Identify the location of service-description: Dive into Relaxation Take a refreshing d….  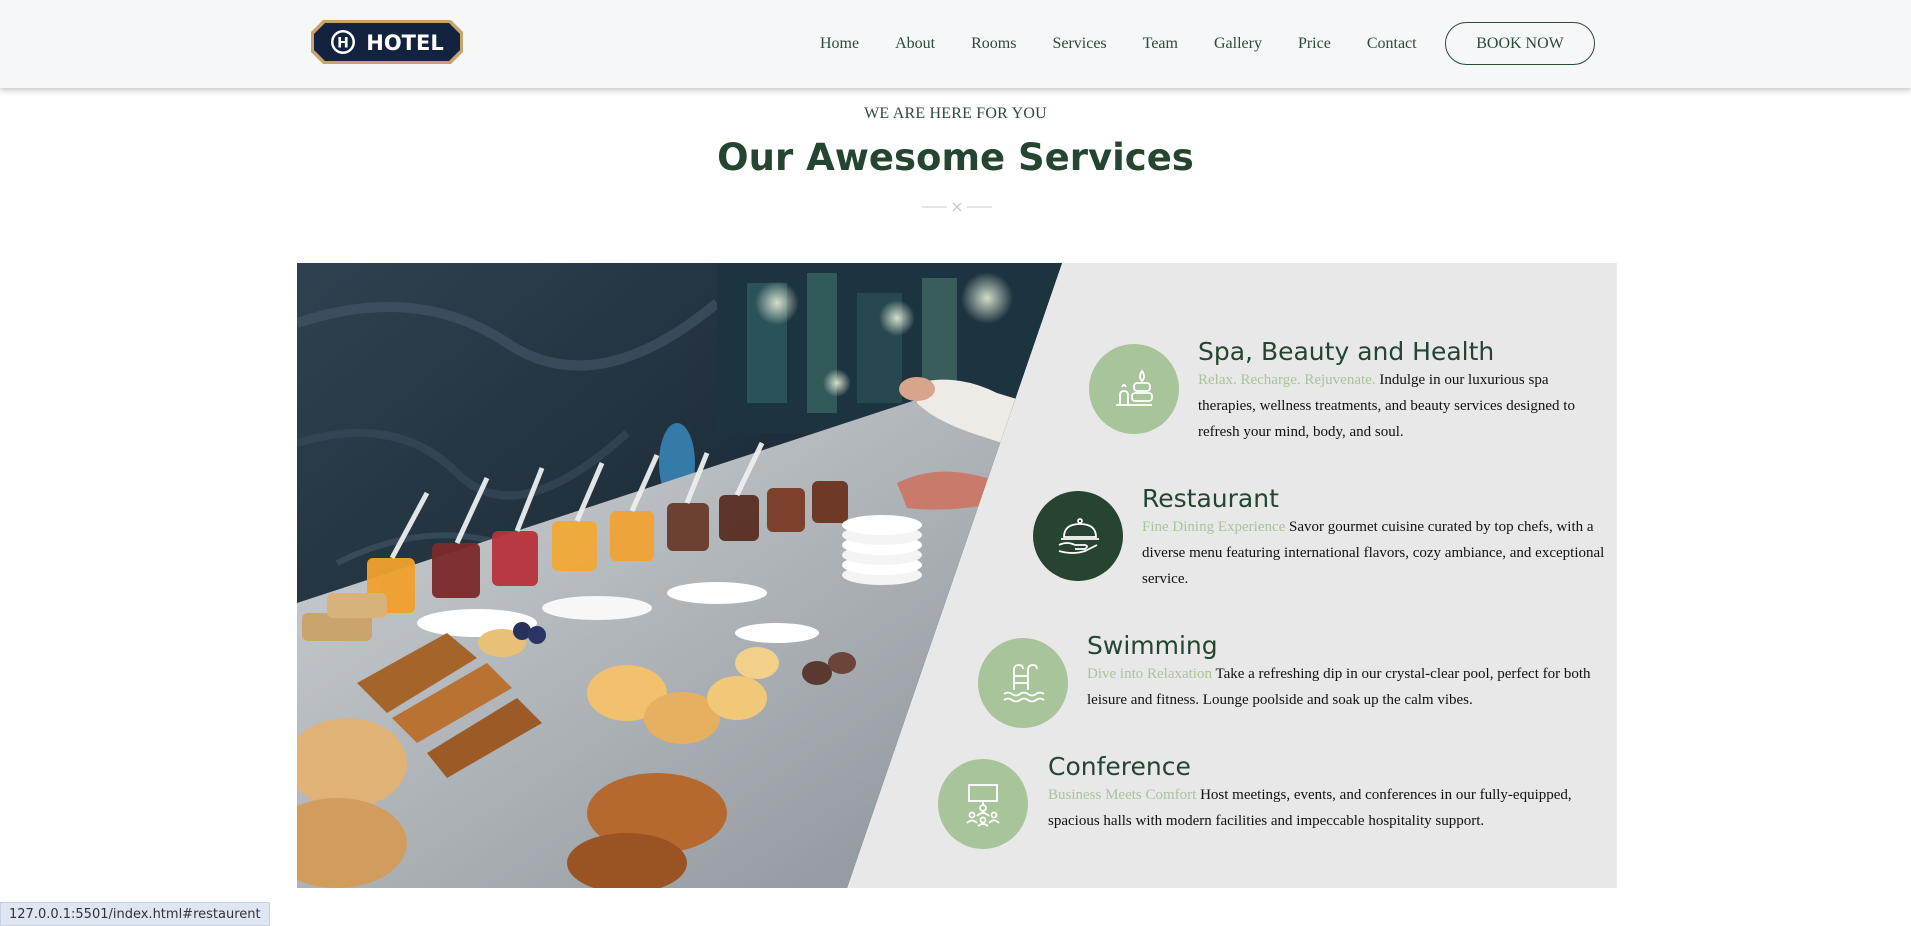
(1347, 687).